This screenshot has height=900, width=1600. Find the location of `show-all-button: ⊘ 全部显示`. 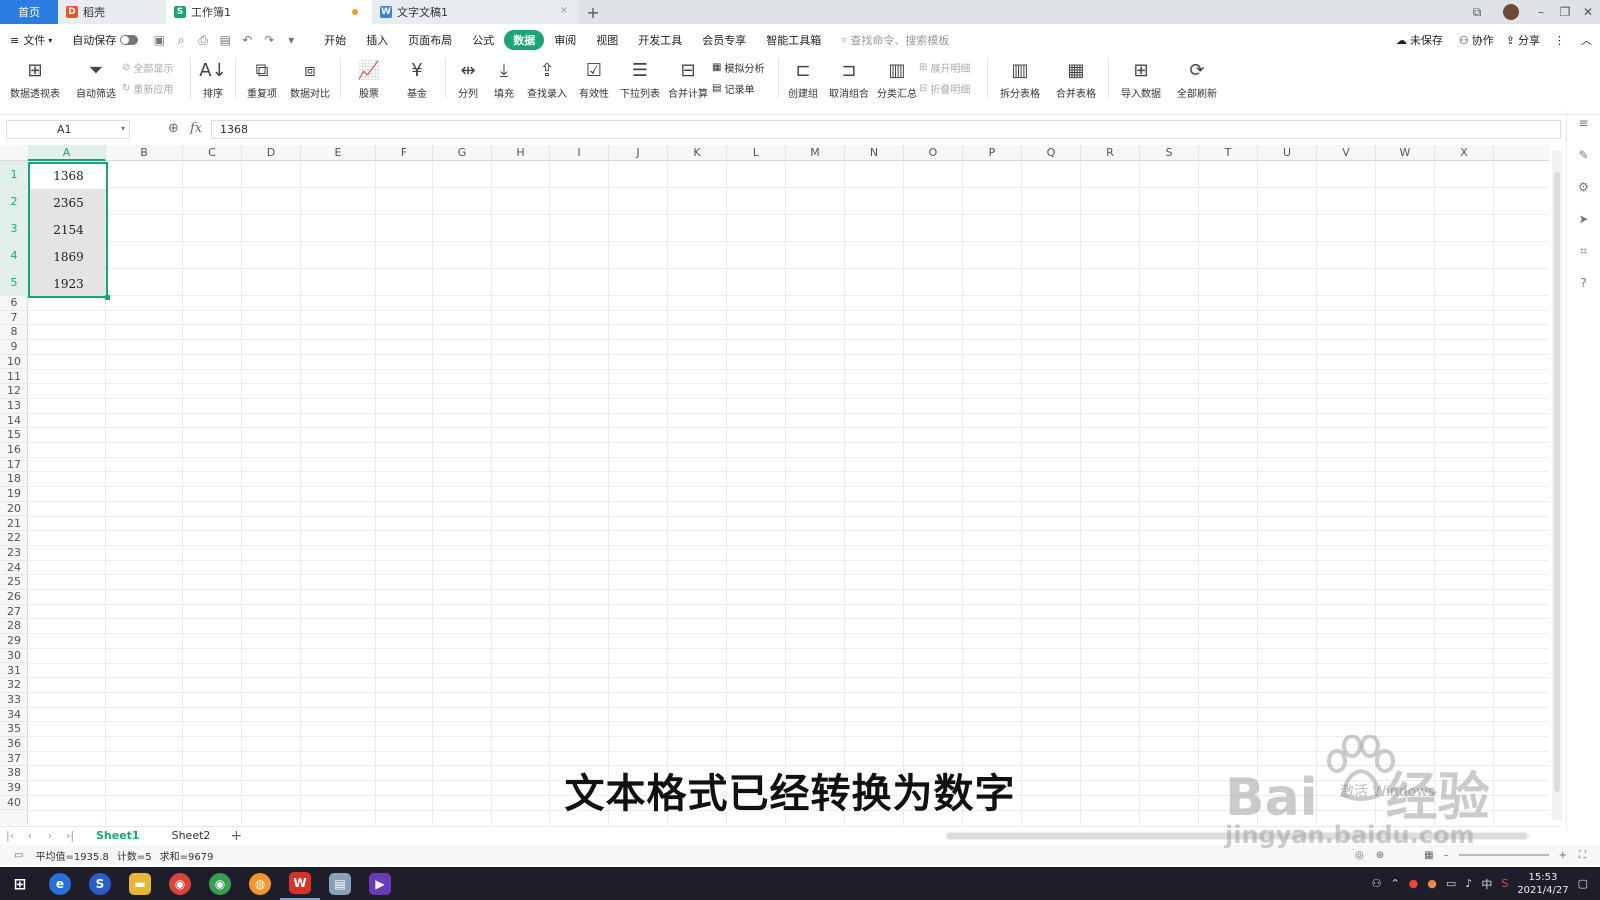

show-all-button: ⊘ 全部显示 is located at coordinates (154, 67).